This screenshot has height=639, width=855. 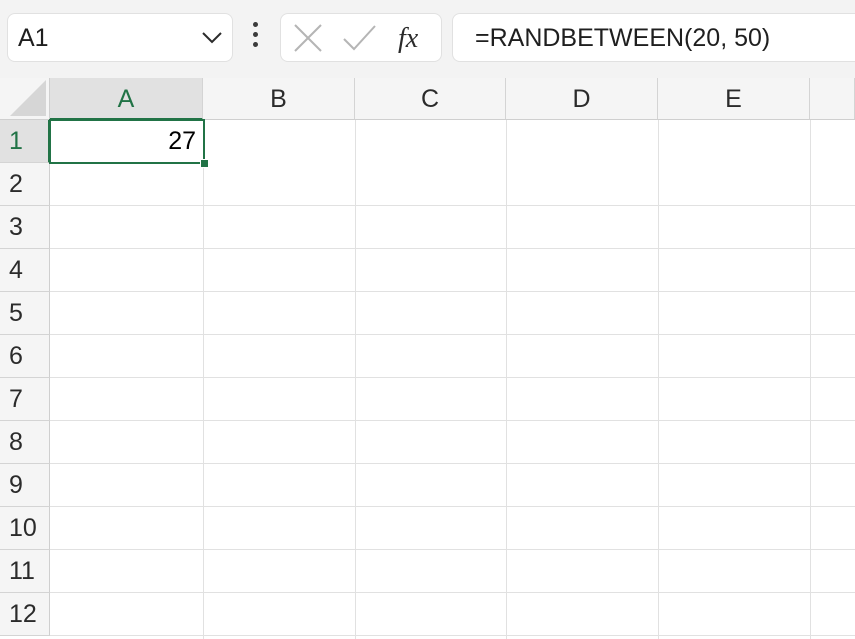 I want to click on fx-icon: fx, so click(x=414, y=38).